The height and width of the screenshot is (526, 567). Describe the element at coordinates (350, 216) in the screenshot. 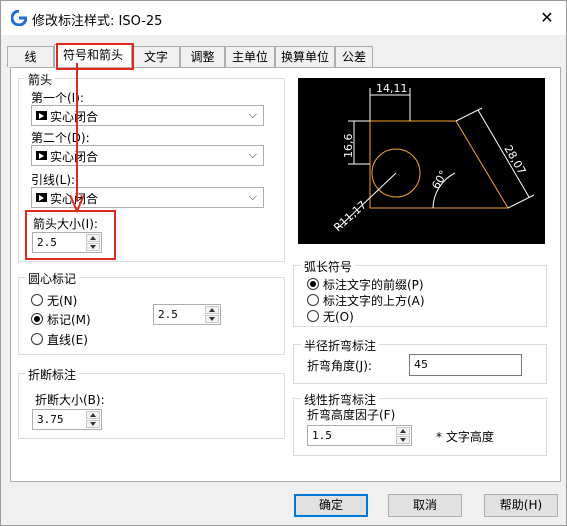

I see `preview-dim-radius: R11,17` at that location.